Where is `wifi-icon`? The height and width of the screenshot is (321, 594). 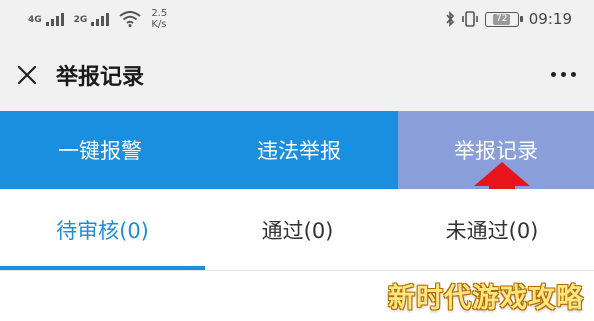
wifi-icon is located at coordinates (130, 19).